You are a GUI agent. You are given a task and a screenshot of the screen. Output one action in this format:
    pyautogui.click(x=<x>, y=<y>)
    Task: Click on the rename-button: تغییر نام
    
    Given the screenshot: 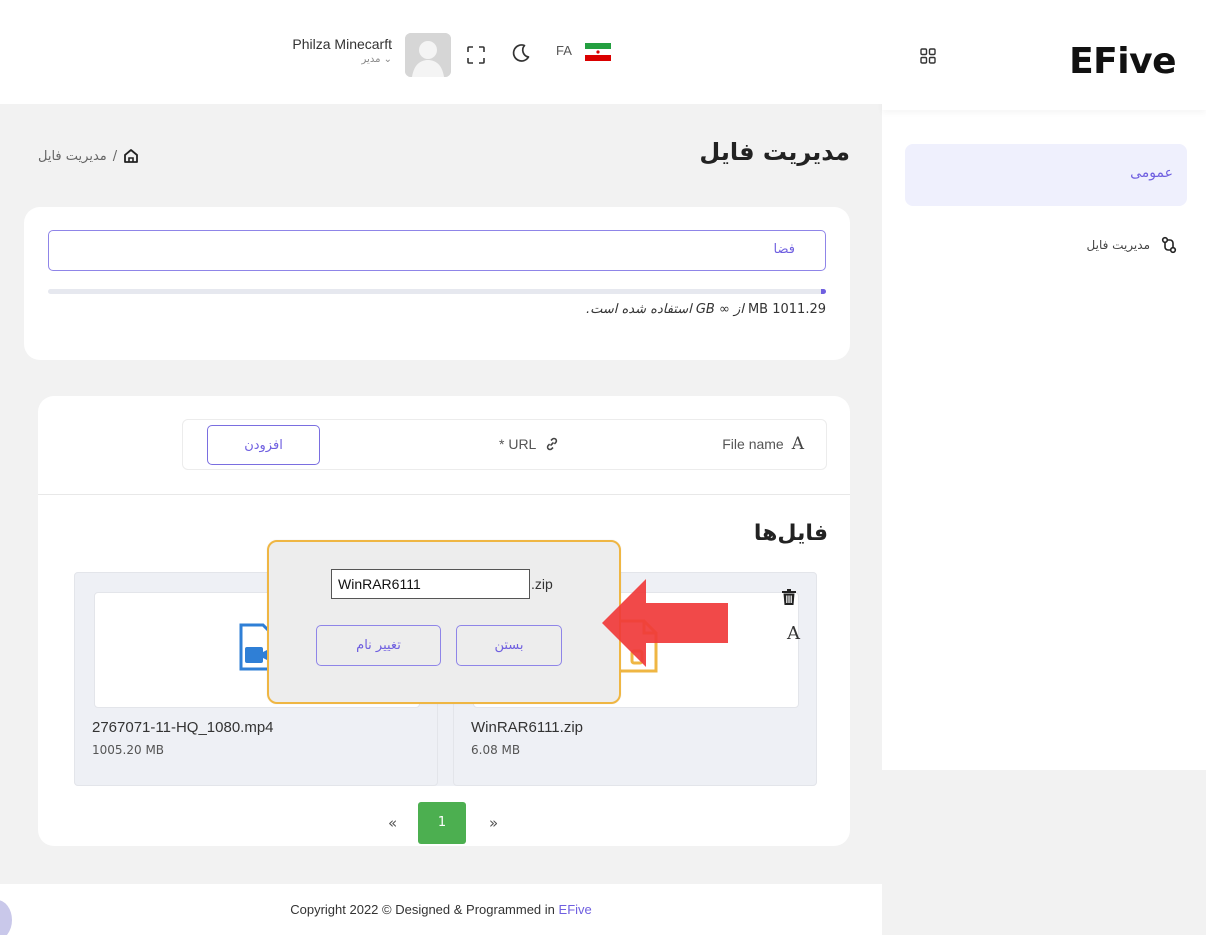 What is the action you would take?
    pyautogui.click(x=378, y=645)
    